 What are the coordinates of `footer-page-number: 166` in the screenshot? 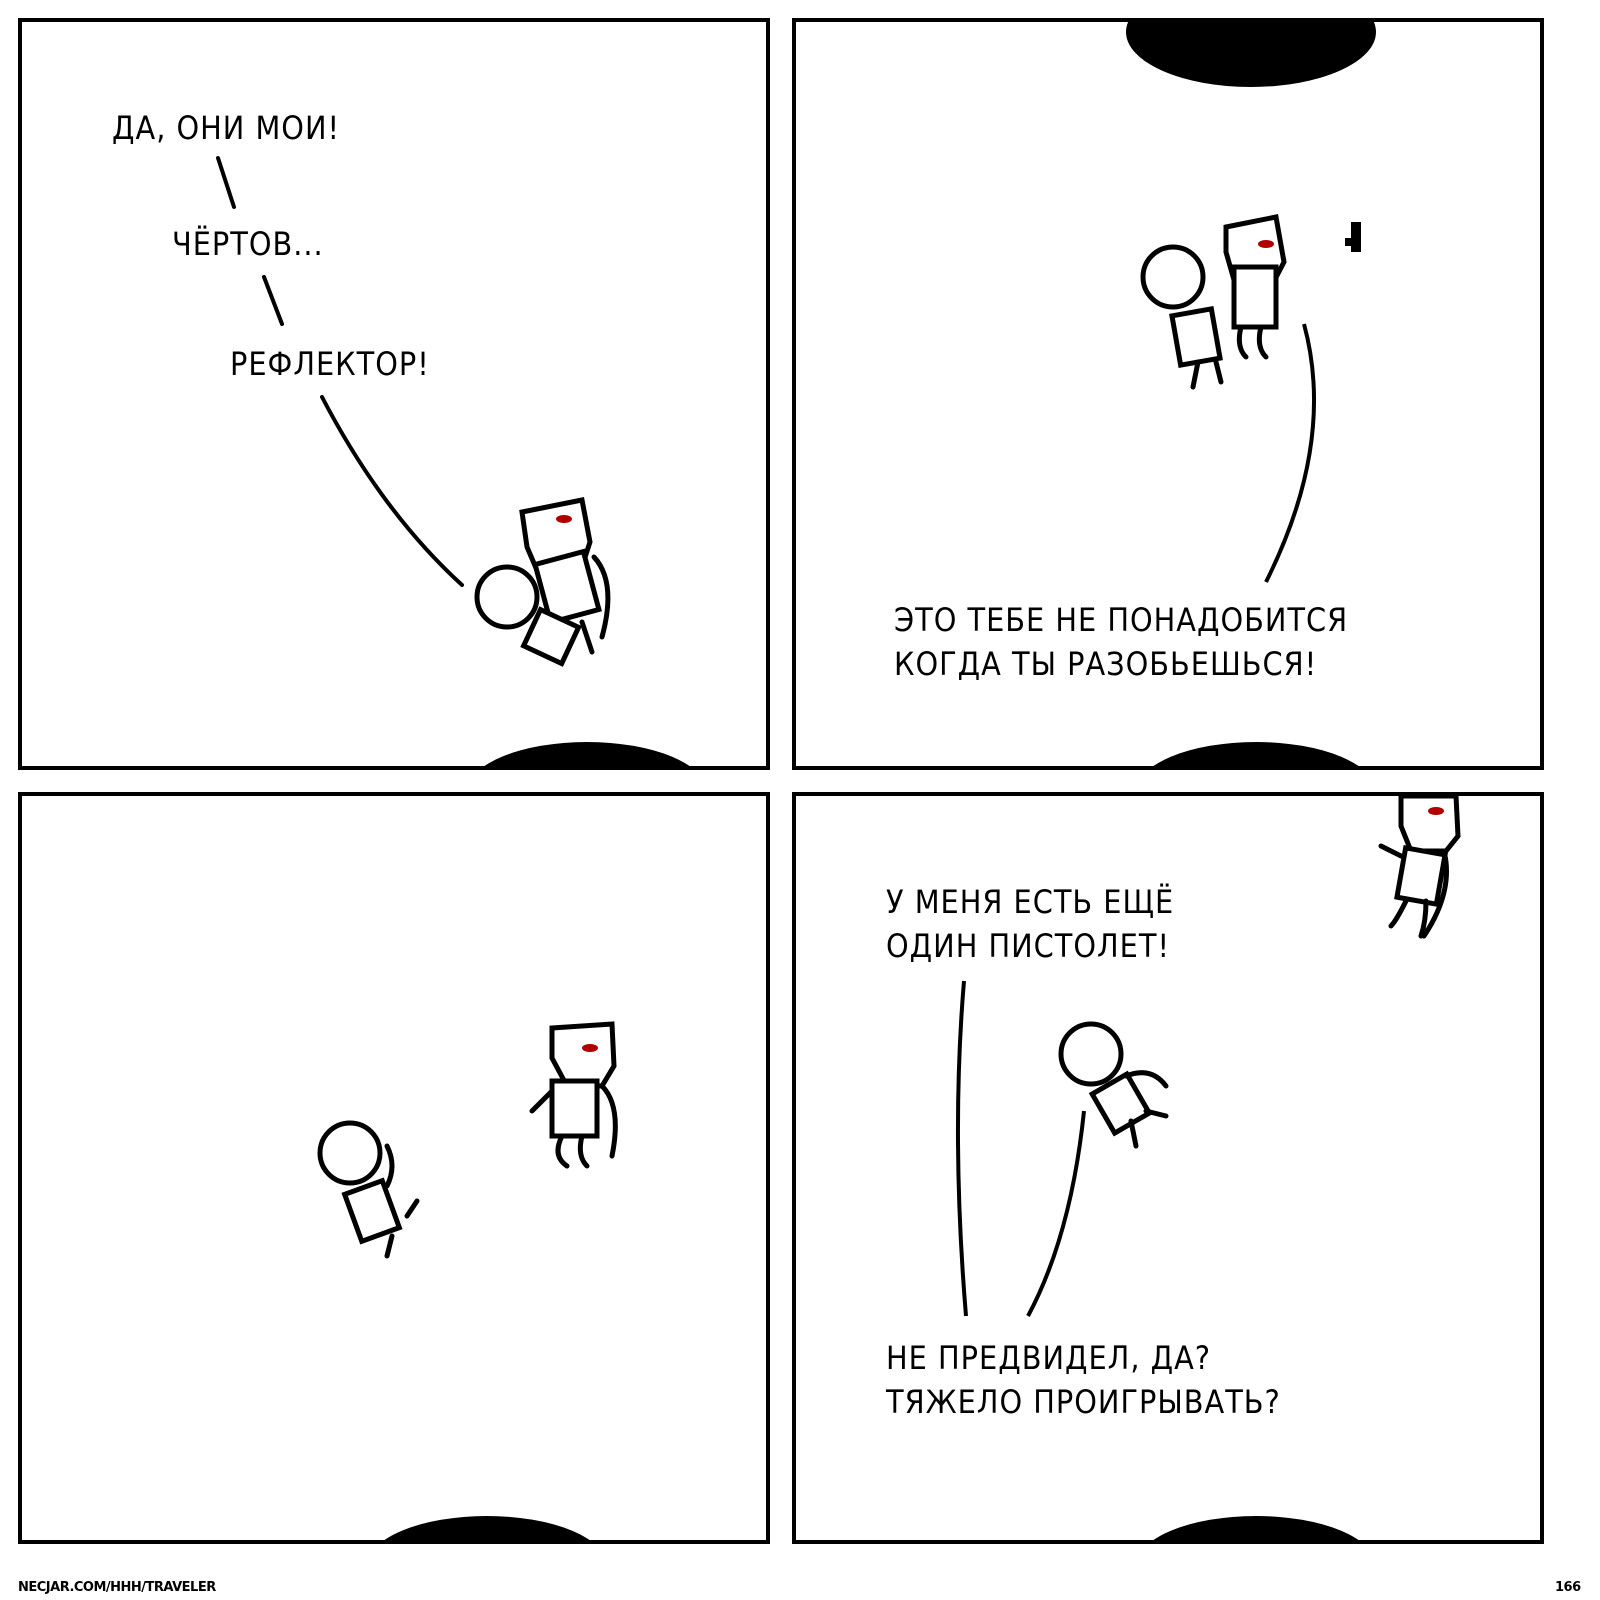 It's located at (1568, 1587).